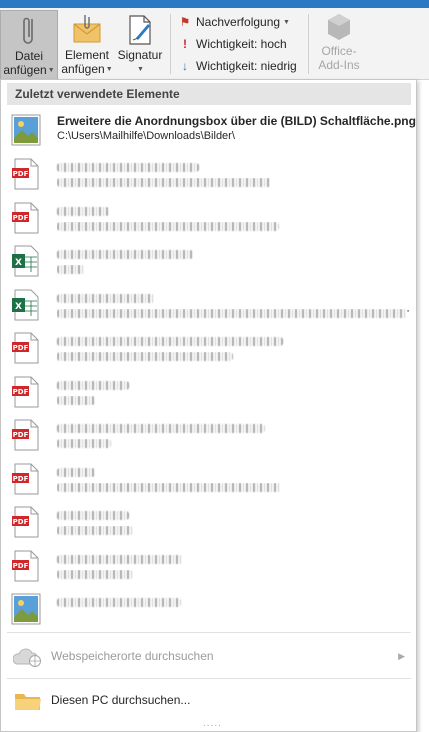 The height and width of the screenshot is (732, 429). Describe the element at coordinates (83, 69) in the screenshot. I see `attach-item-label-2: anfügen` at that location.